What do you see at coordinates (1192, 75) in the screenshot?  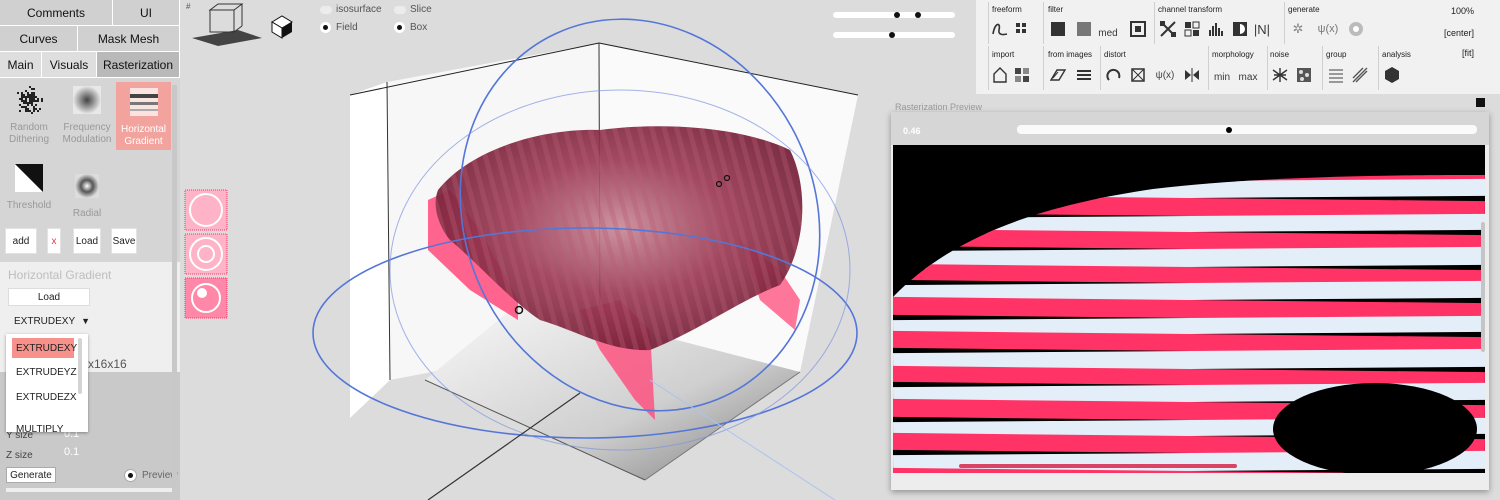 I see `distort-mirror-icon` at bounding box center [1192, 75].